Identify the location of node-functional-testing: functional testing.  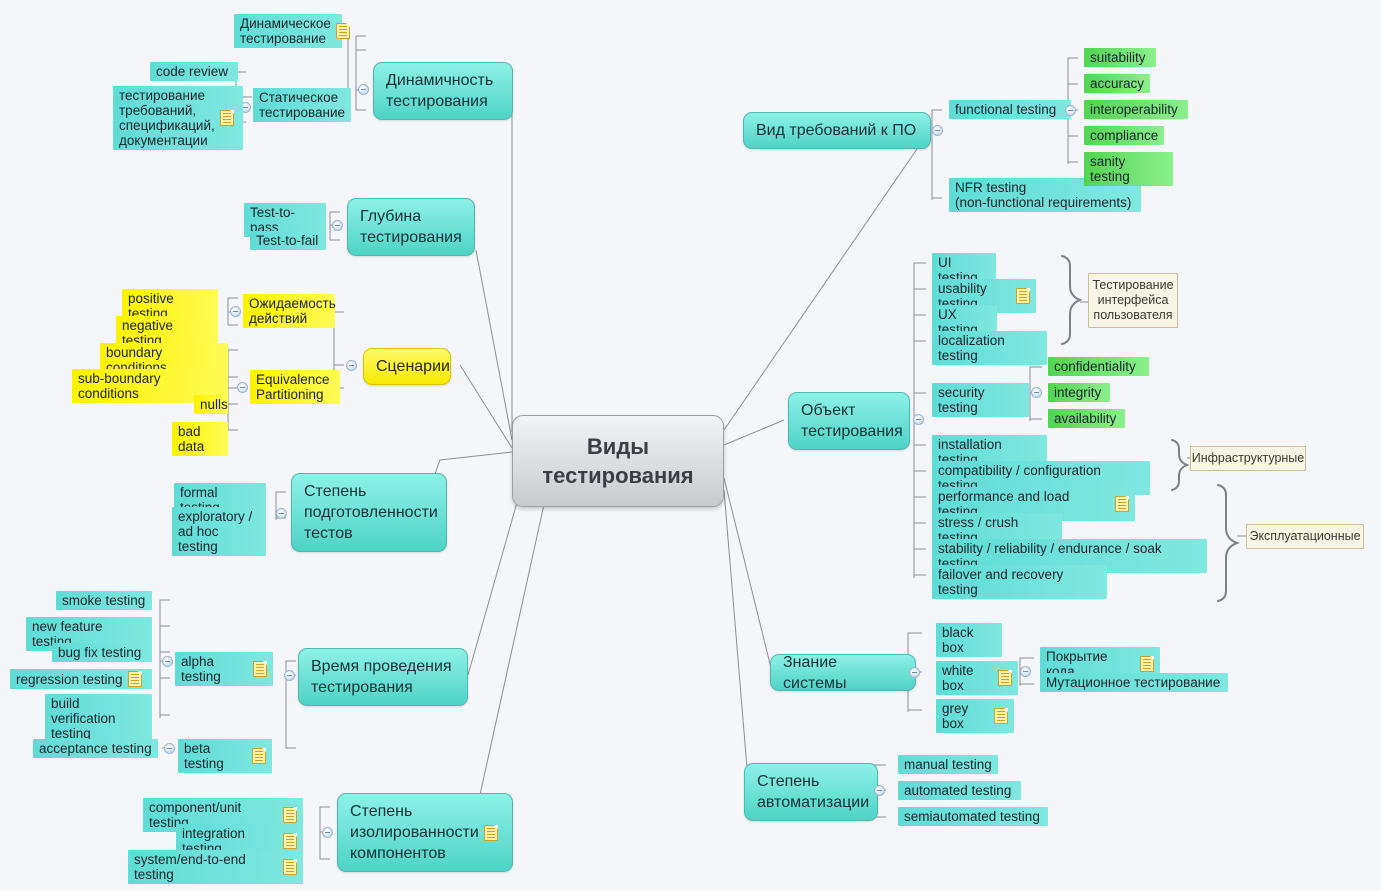
(1010, 109).